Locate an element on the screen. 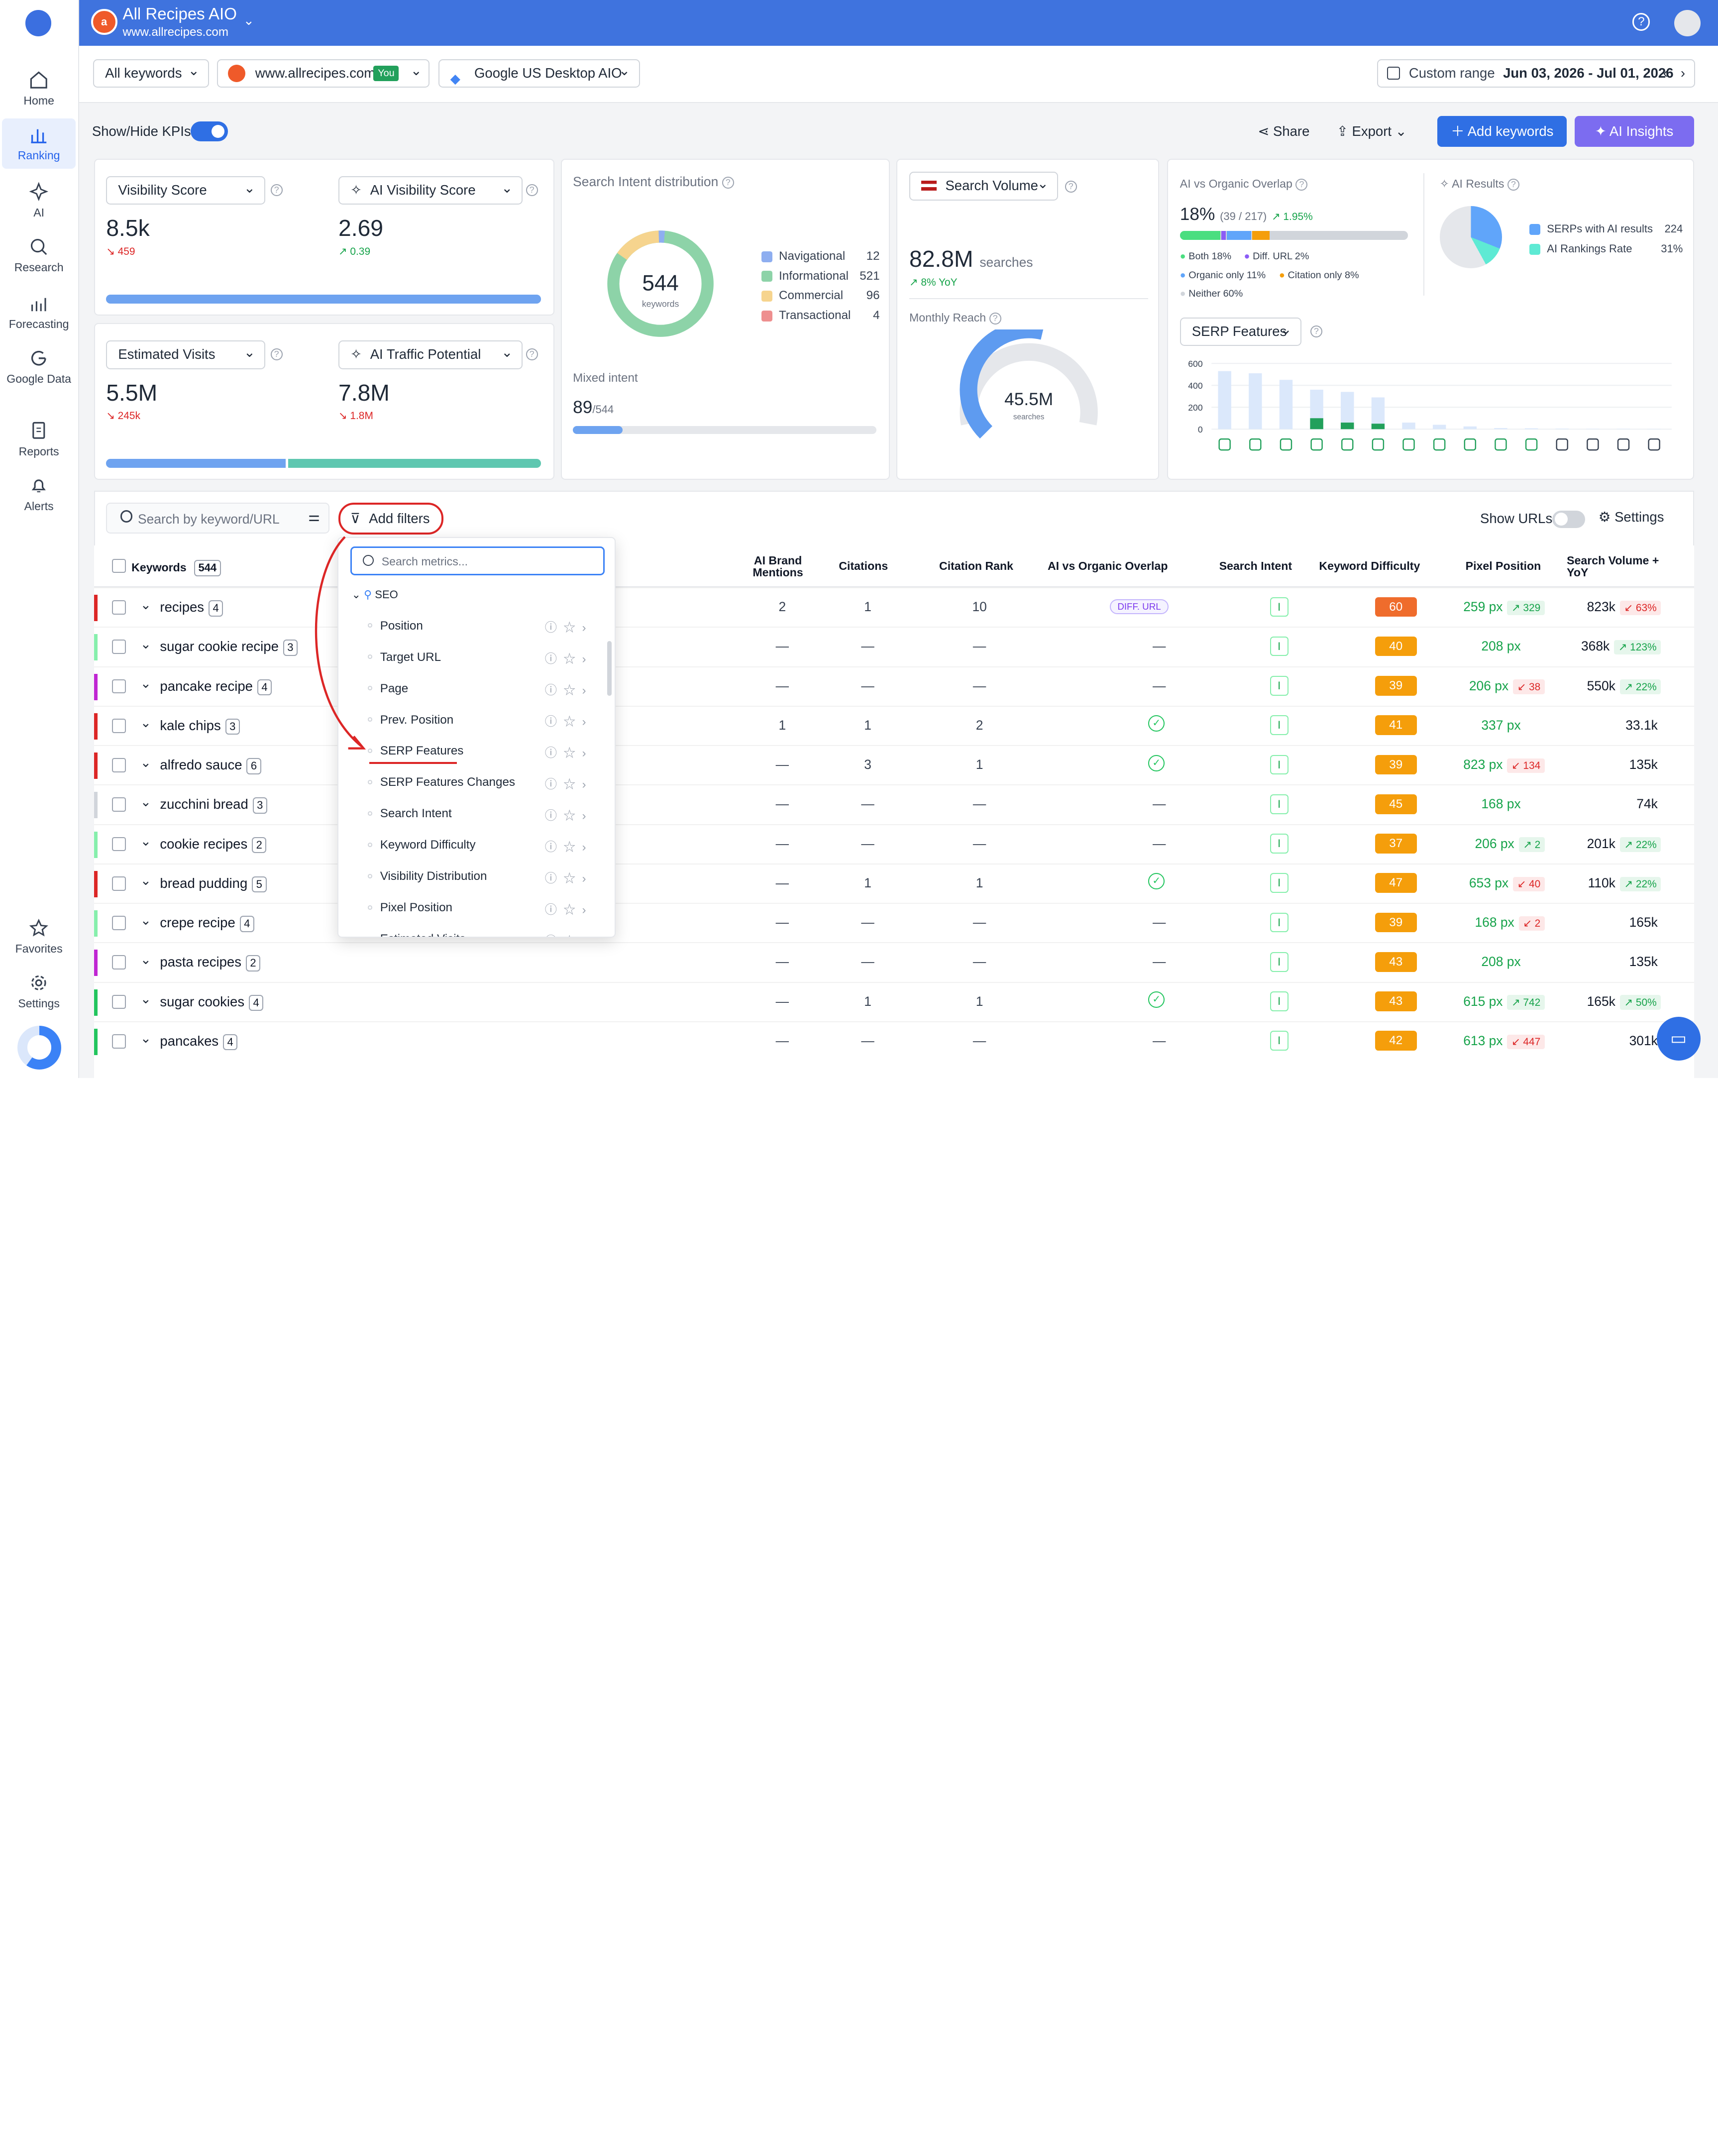 This screenshot has width=1718, height=2156. ai-visibility-metric-select: ✧AI Visibility Score⌄ is located at coordinates (431, 190).